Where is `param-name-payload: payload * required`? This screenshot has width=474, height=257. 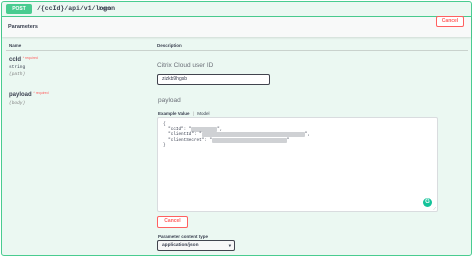 param-name-payload: payload * required is located at coordinates (29, 94).